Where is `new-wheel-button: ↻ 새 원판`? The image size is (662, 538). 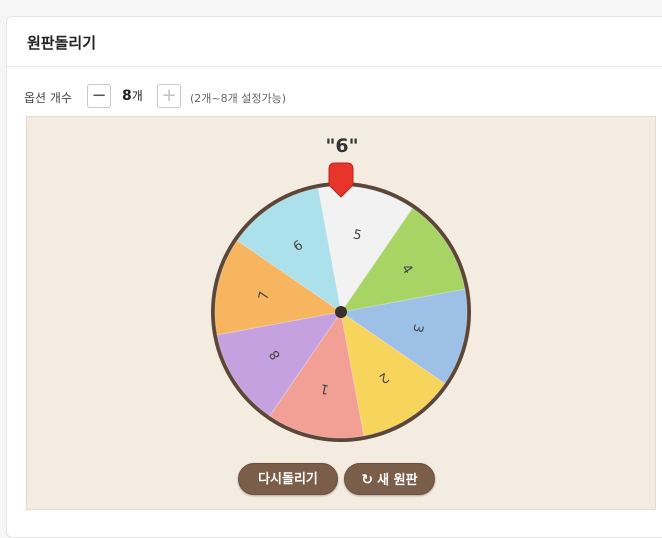
new-wheel-button: ↻ 새 원판 is located at coordinates (389, 479).